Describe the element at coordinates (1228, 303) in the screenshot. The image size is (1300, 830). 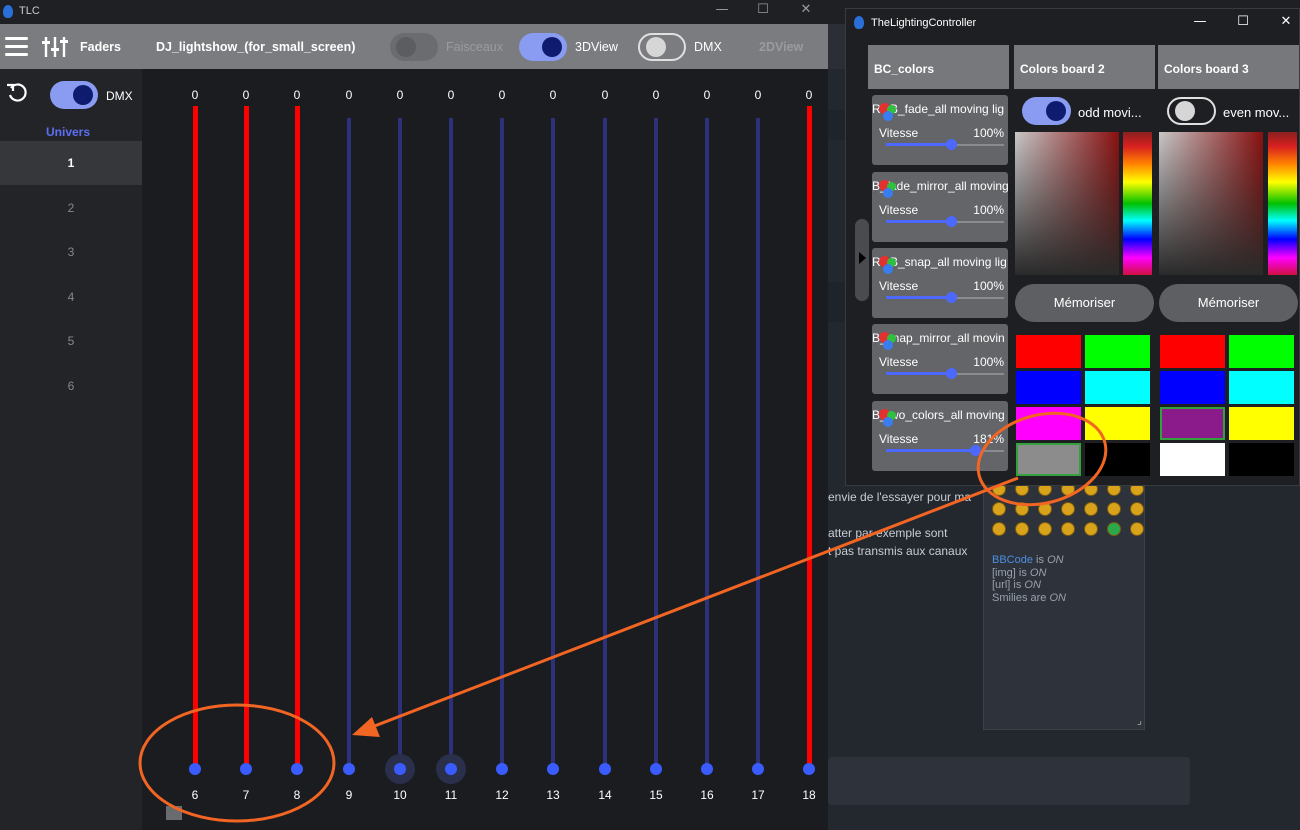
I see `board3-memorize-button: Mémoriser` at that location.